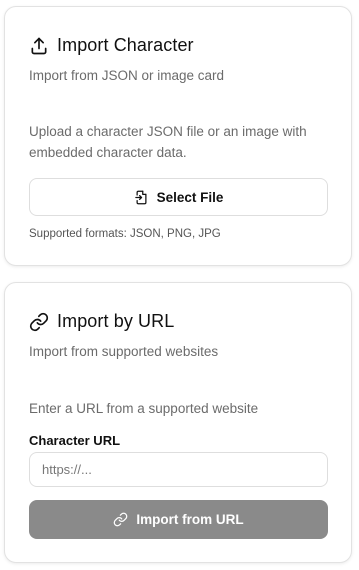 The height and width of the screenshot is (570, 359). What do you see at coordinates (116, 321) in the screenshot?
I see `import-by-url-title: Import by URL` at bounding box center [116, 321].